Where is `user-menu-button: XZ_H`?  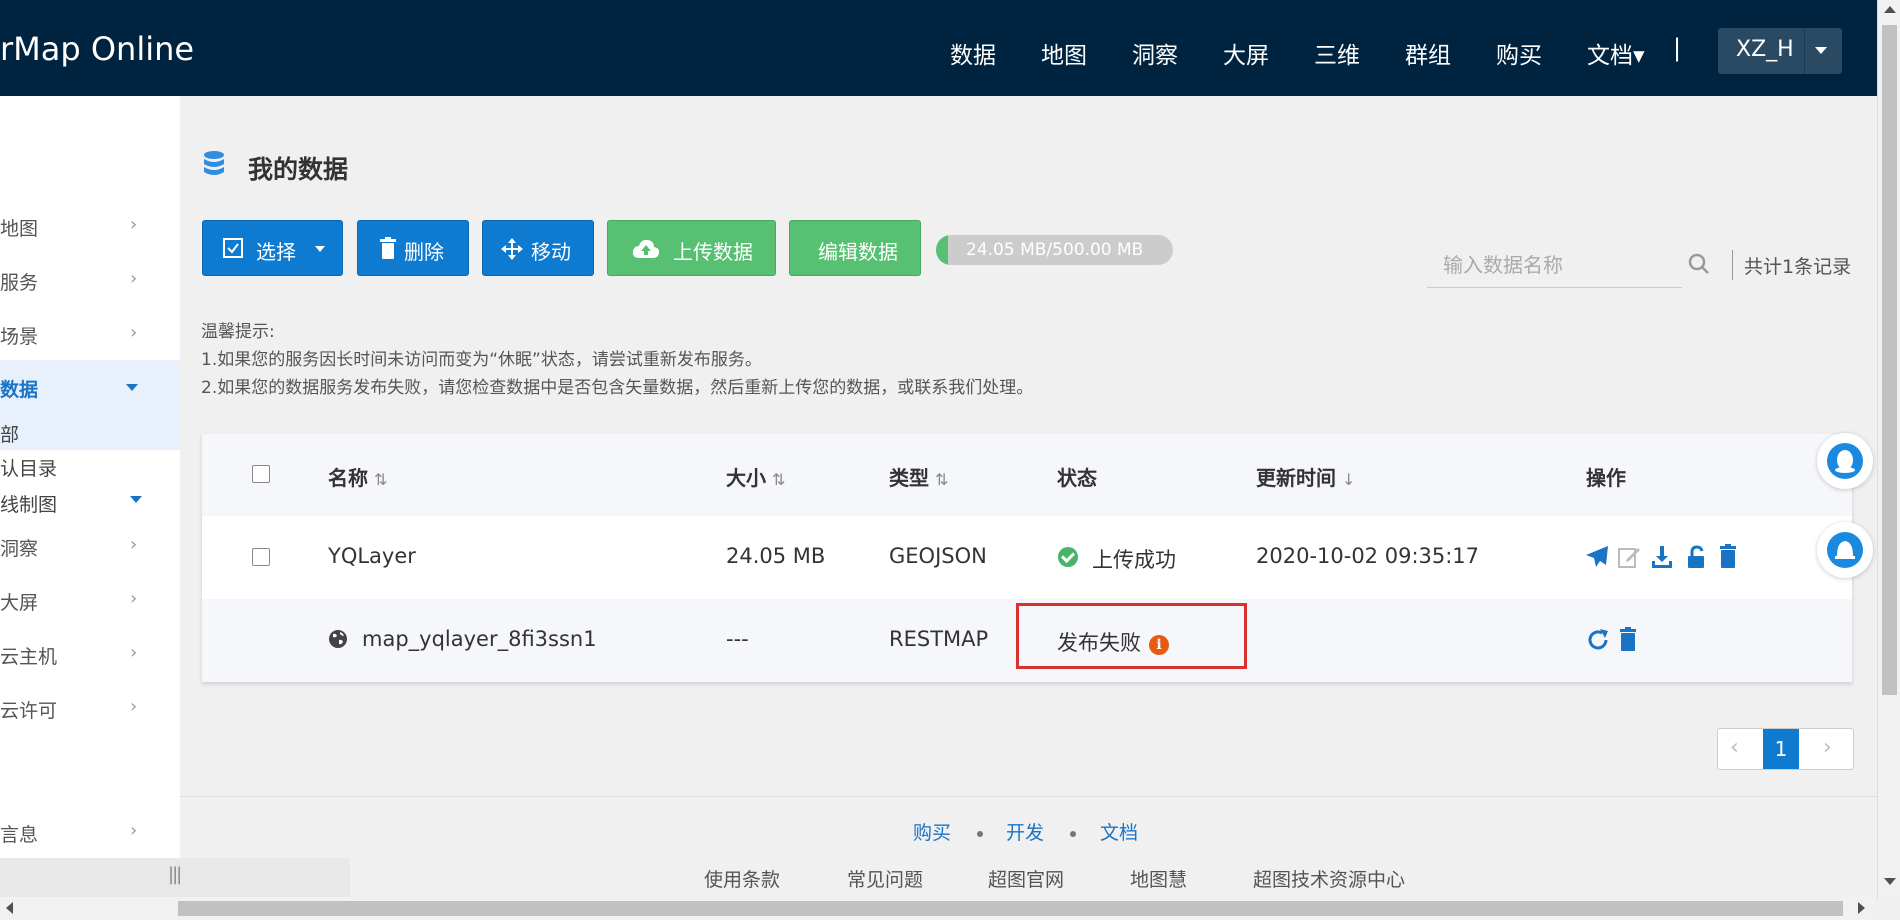
user-menu-button: XZ_H is located at coordinates (1780, 51).